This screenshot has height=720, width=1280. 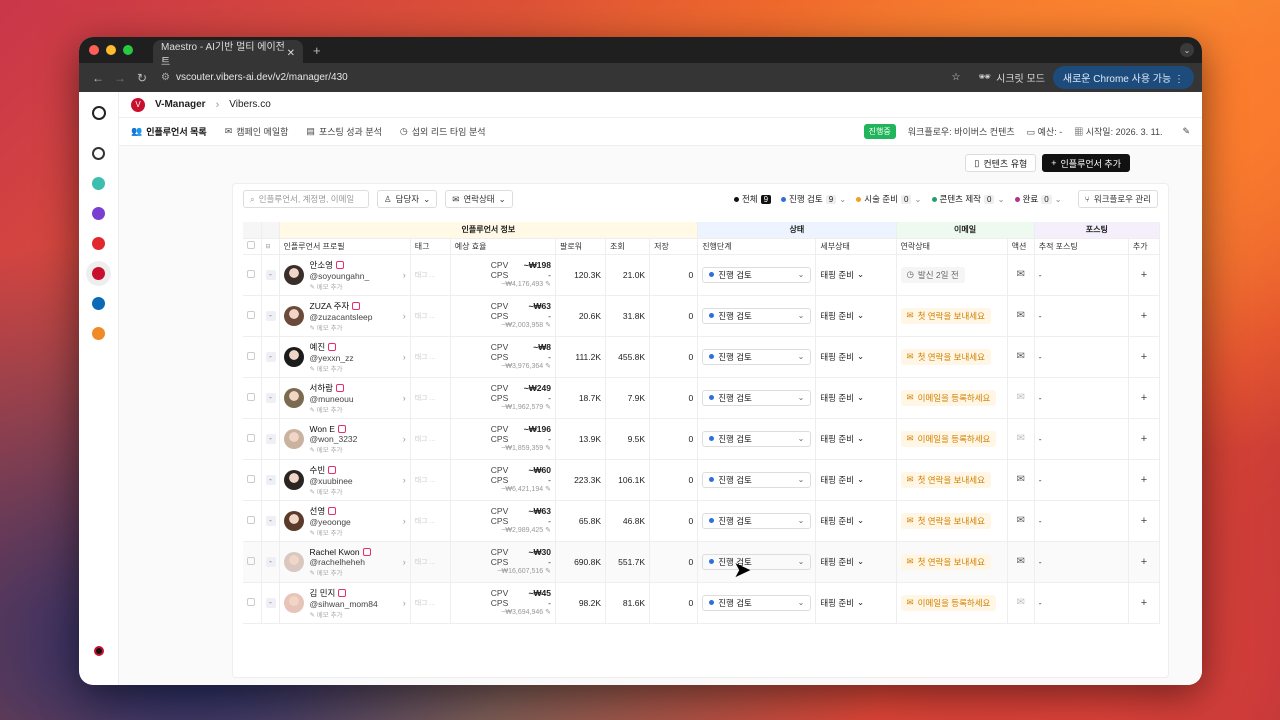 I want to click on maximize-window-button, so click(x=128, y=50).